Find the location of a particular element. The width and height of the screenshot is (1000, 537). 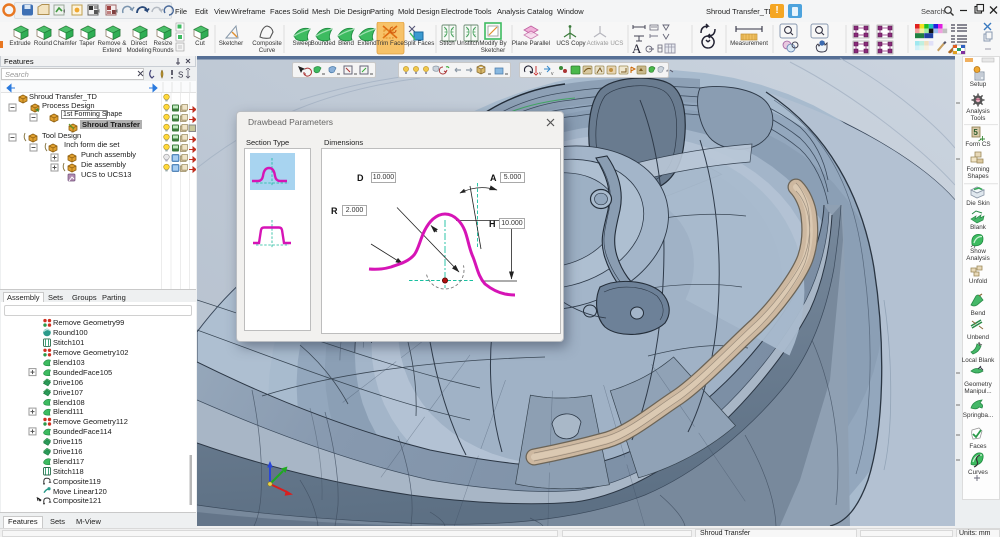

svg-text: S is located at coordinates (180, 75).